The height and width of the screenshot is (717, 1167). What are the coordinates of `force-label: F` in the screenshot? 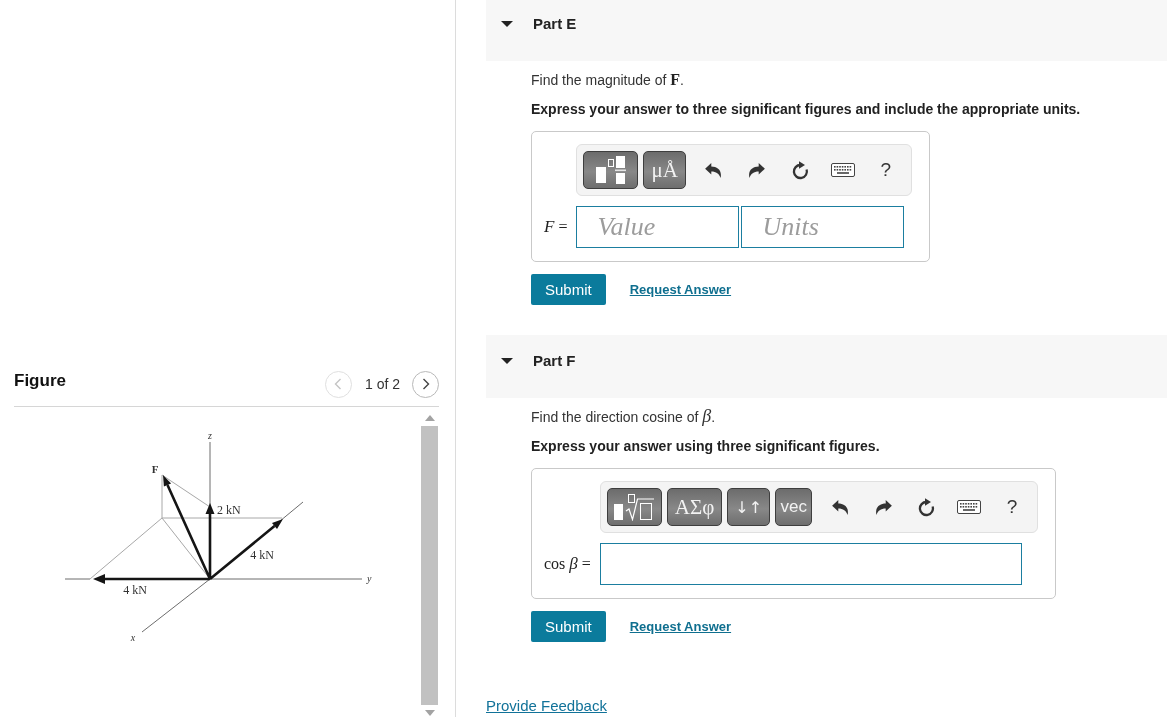 It's located at (155, 469).